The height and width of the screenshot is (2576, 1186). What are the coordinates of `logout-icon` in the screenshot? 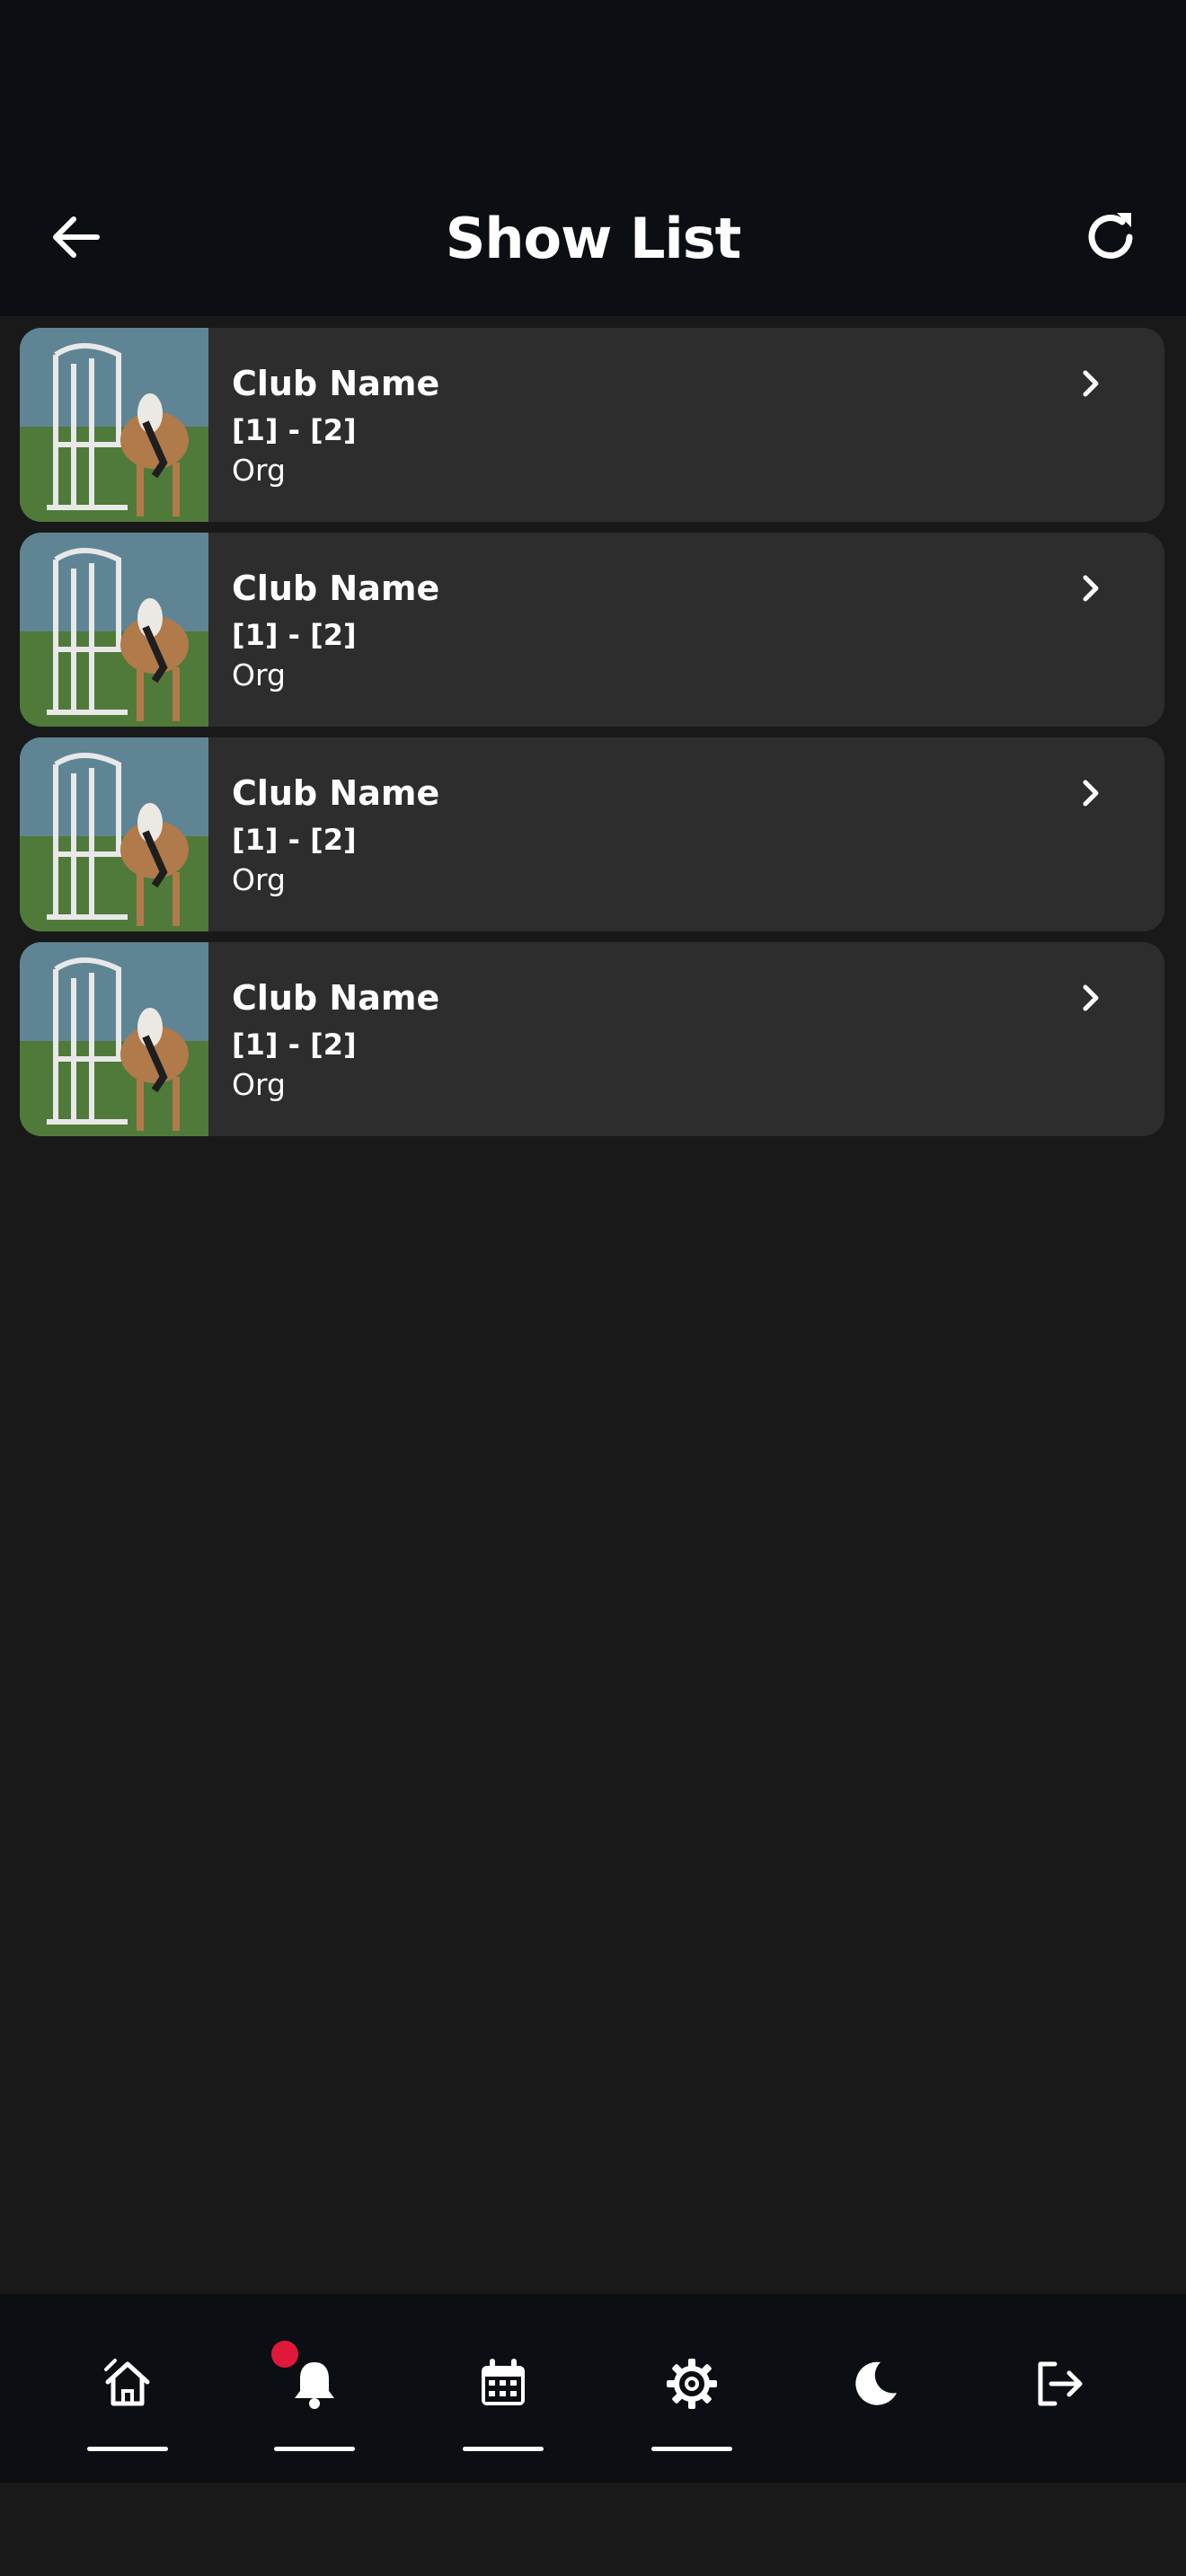 It's located at (1060, 2383).